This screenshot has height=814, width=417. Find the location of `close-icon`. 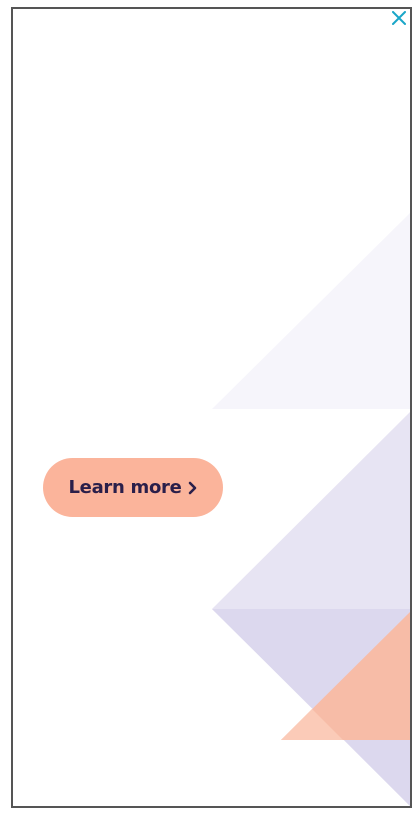

close-icon is located at coordinates (399, 18).